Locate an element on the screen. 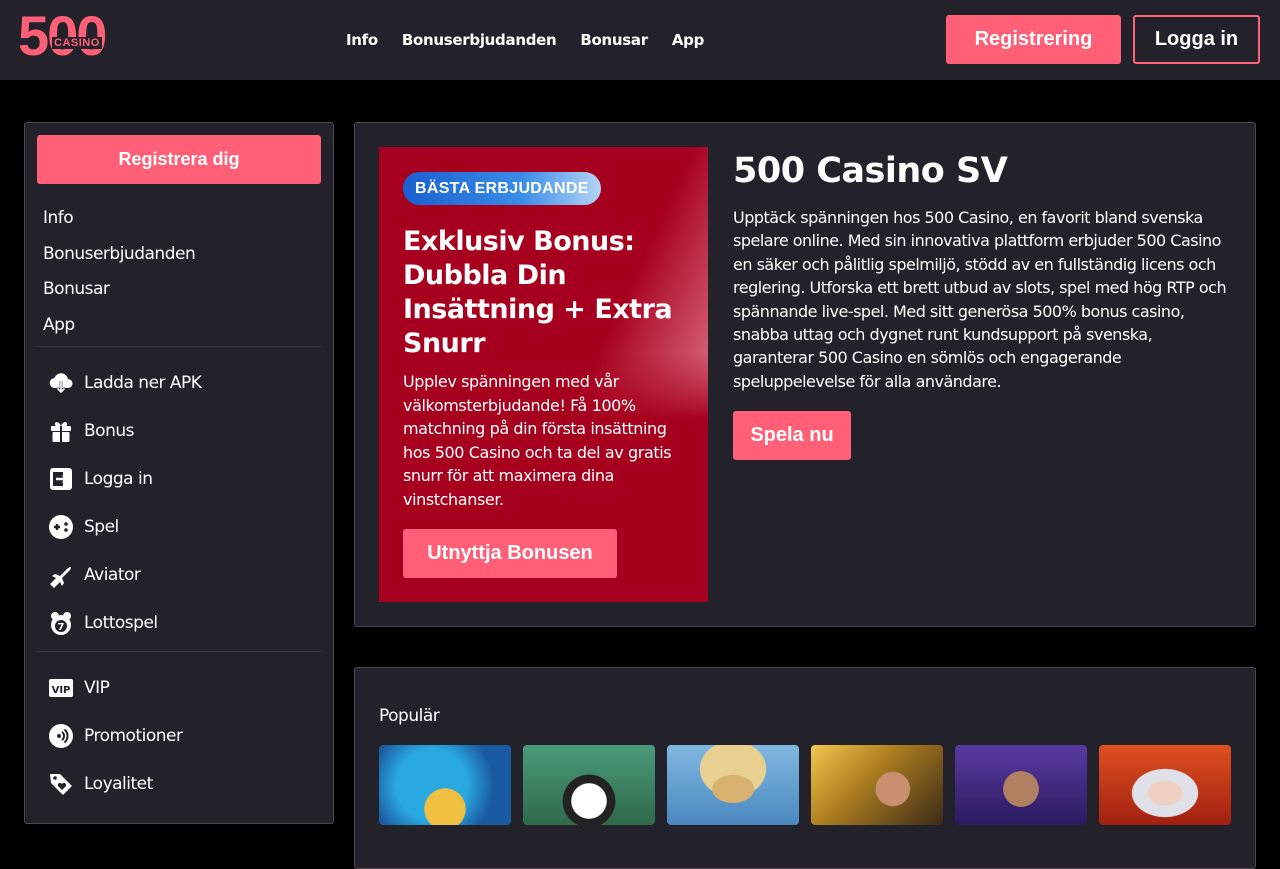  vip-icon: VIP is located at coordinates (61, 688).